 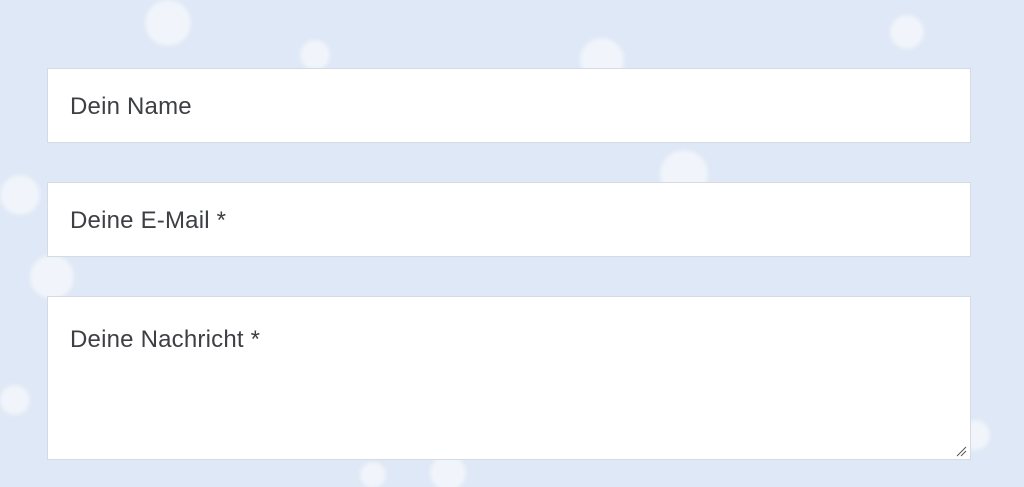 What do you see at coordinates (148, 220) in the screenshot?
I see `email-placeholder: Deine E-Mail *` at bounding box center [148, 220].